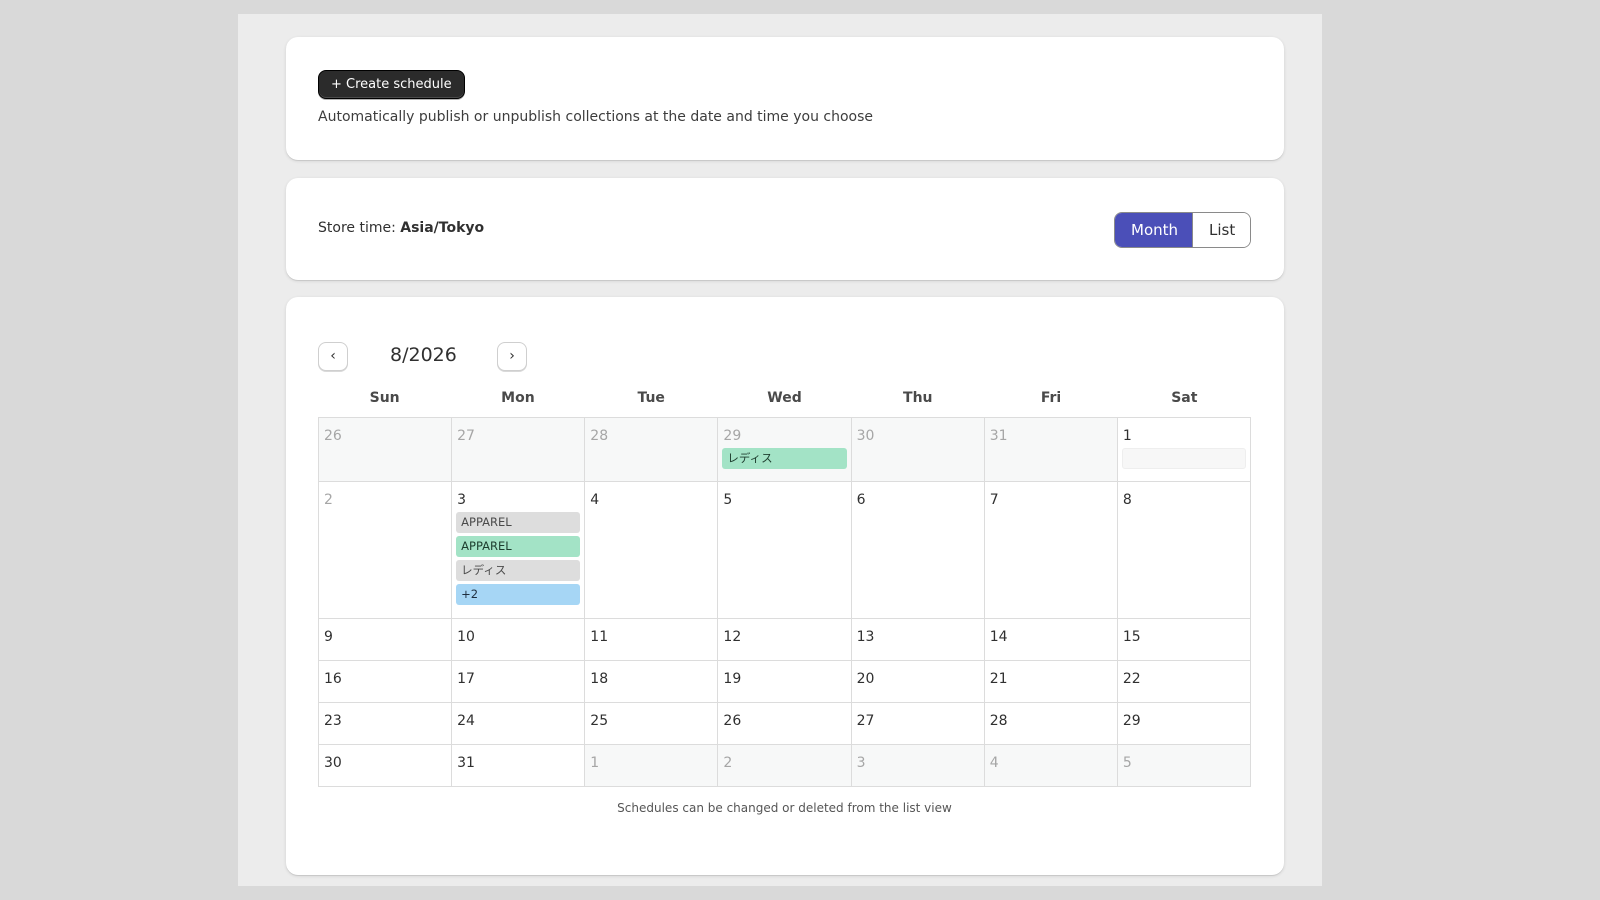  What do you see at coordinates (998, 679) in the screenshot?
I see `day-number: 21` at bounding box center [998, 679].